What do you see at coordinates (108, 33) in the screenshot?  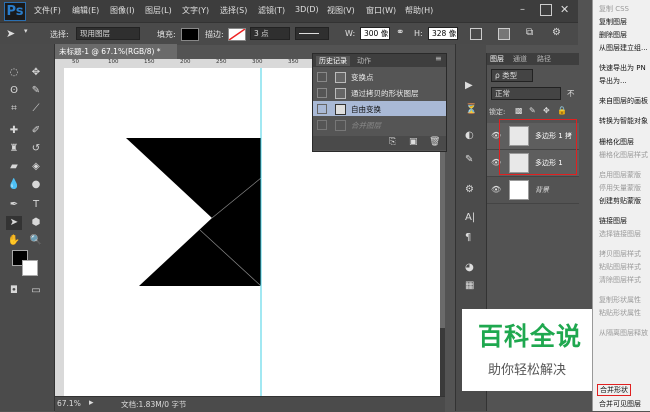 I see `select-layer-dropdown: 现用图层` at bounding box center [108, 33].